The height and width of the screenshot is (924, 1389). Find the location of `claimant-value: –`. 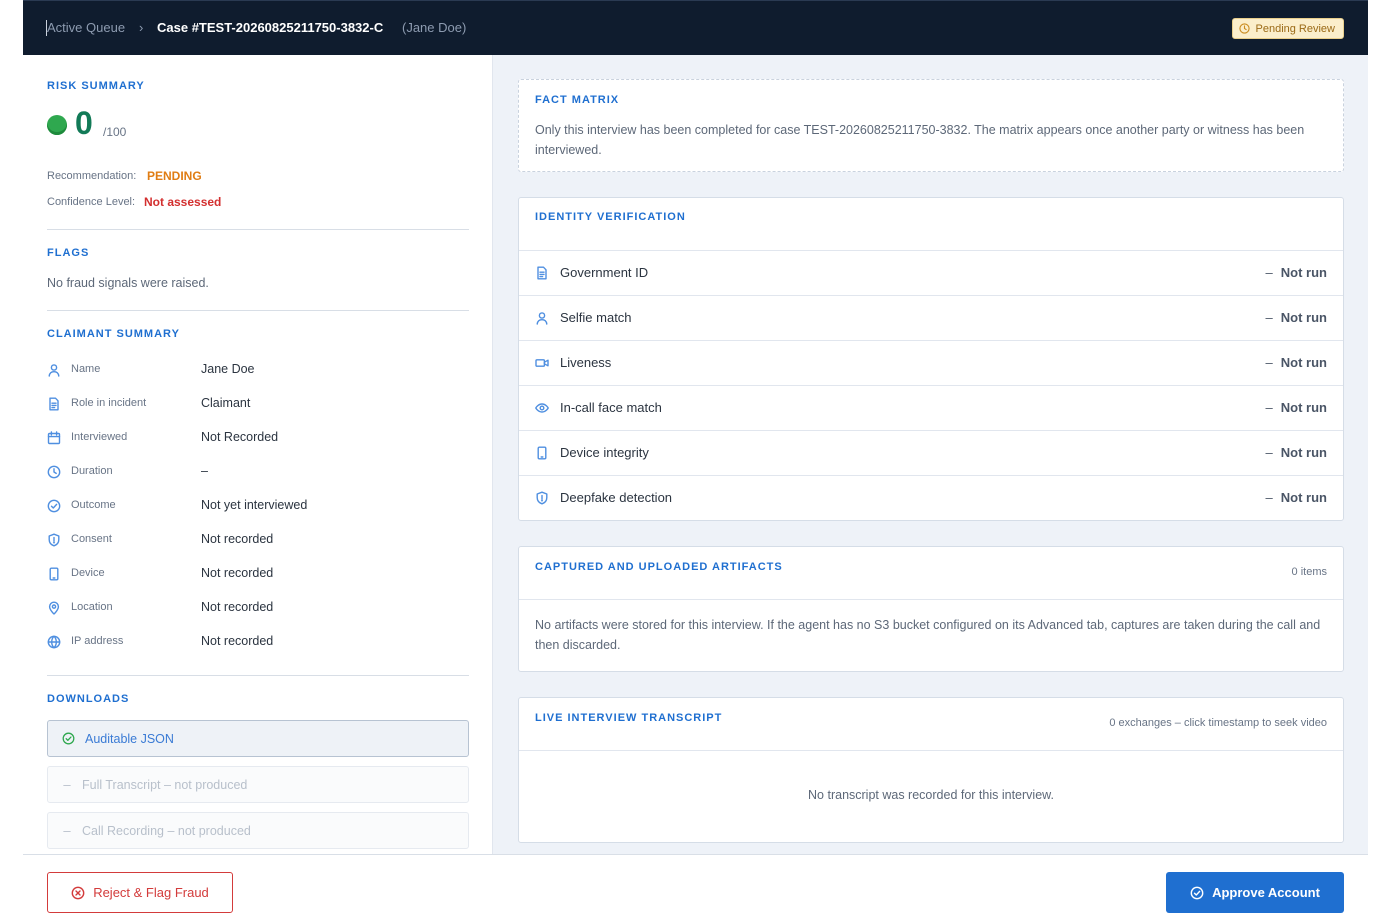

claimant-value: – is located at coordinates (204, 471).